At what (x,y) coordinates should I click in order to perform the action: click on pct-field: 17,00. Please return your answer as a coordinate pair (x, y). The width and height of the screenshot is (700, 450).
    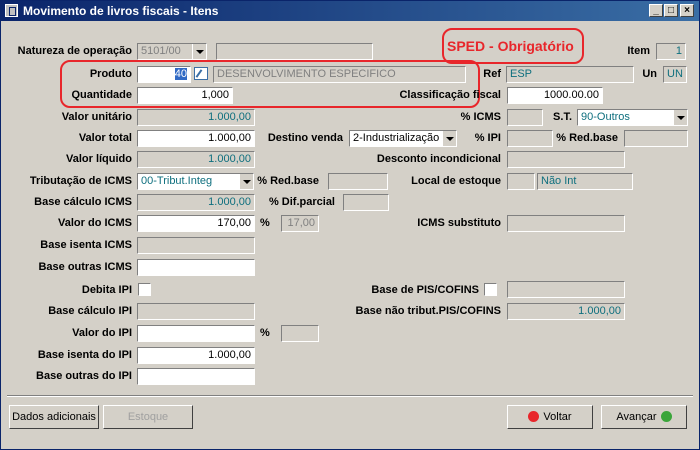
    Looking at the image, I should click on (300, 223).